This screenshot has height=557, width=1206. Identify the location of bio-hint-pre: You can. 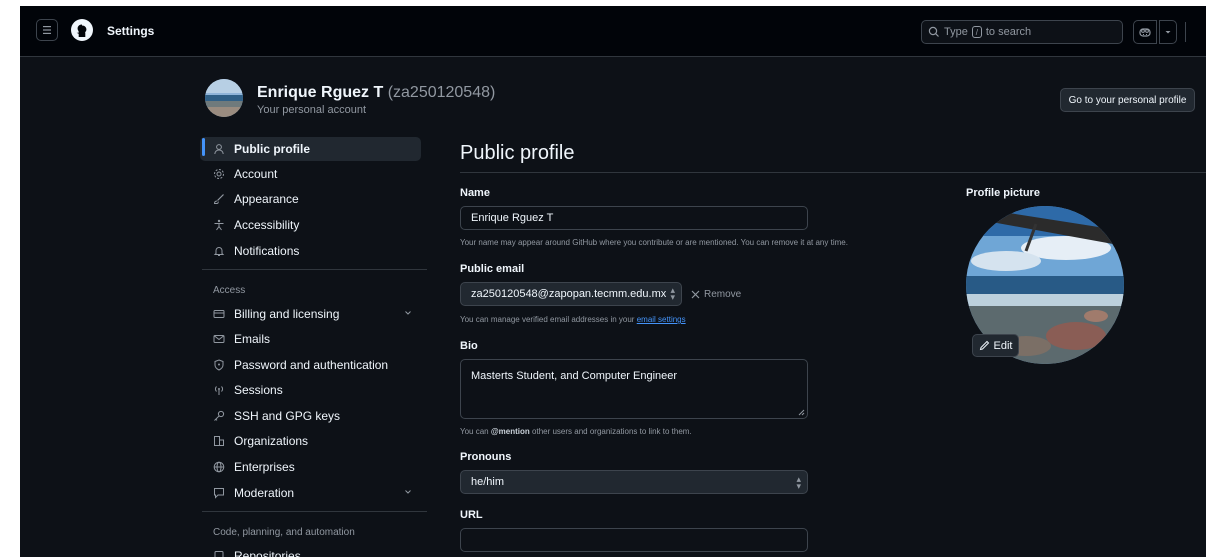
(474, 431).